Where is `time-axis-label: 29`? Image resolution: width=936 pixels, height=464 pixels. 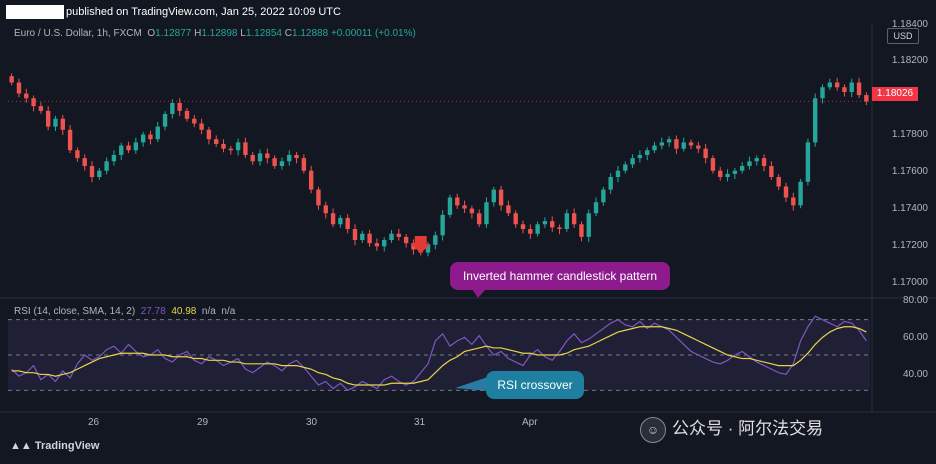
time-axis-label: 29 is located at coordinates (203, 422).